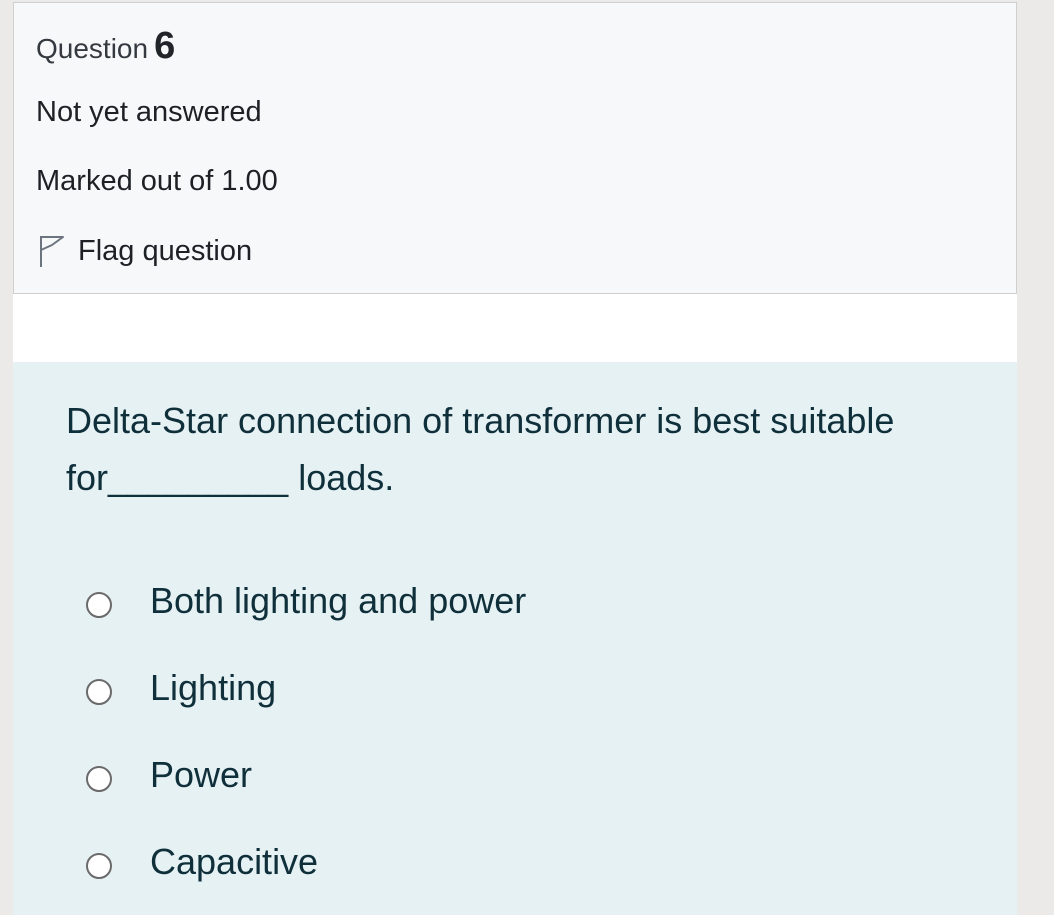 The height and width of the screenshot is (915, 1054). Describe the element at coordinates (165, 46) in the screenshot. I see `question-number: 6` at that location.